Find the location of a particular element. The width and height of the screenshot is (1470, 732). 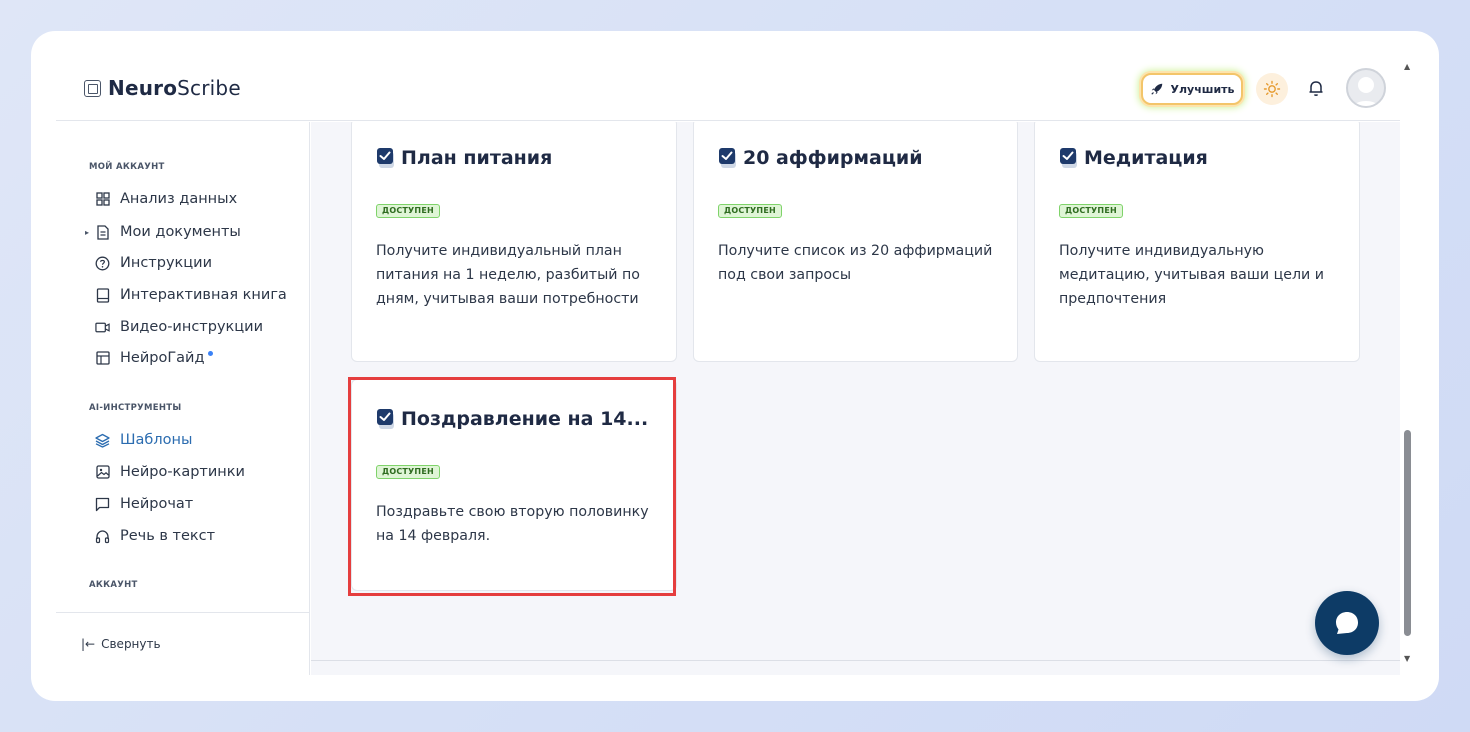

upgrade-label: Улучшить is located at coordinates (1202, 89).